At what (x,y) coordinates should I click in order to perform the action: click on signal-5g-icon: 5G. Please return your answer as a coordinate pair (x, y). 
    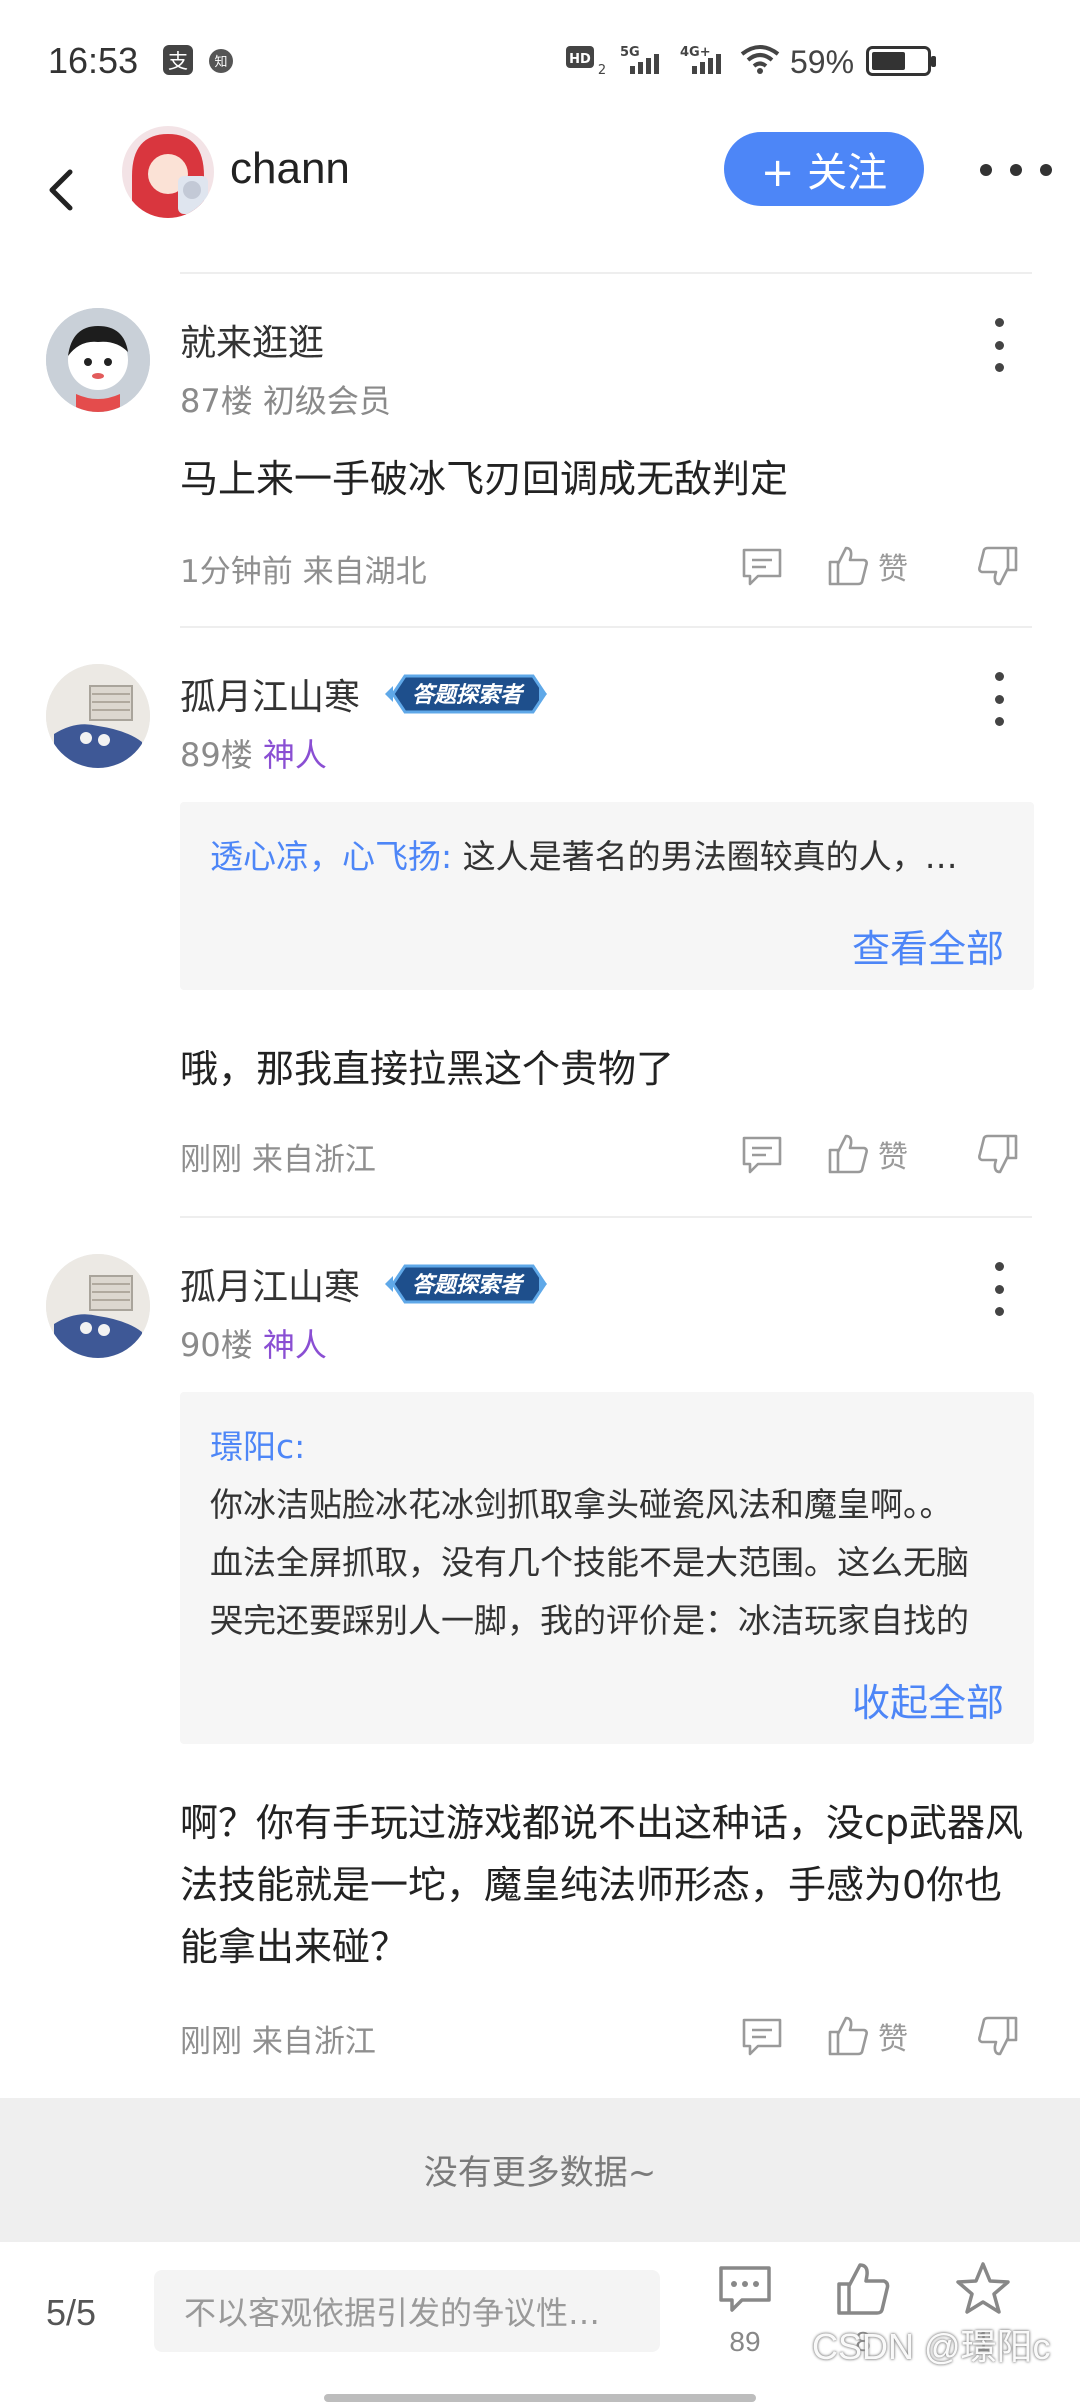
    Looking at the image, I should click on (639, 59).